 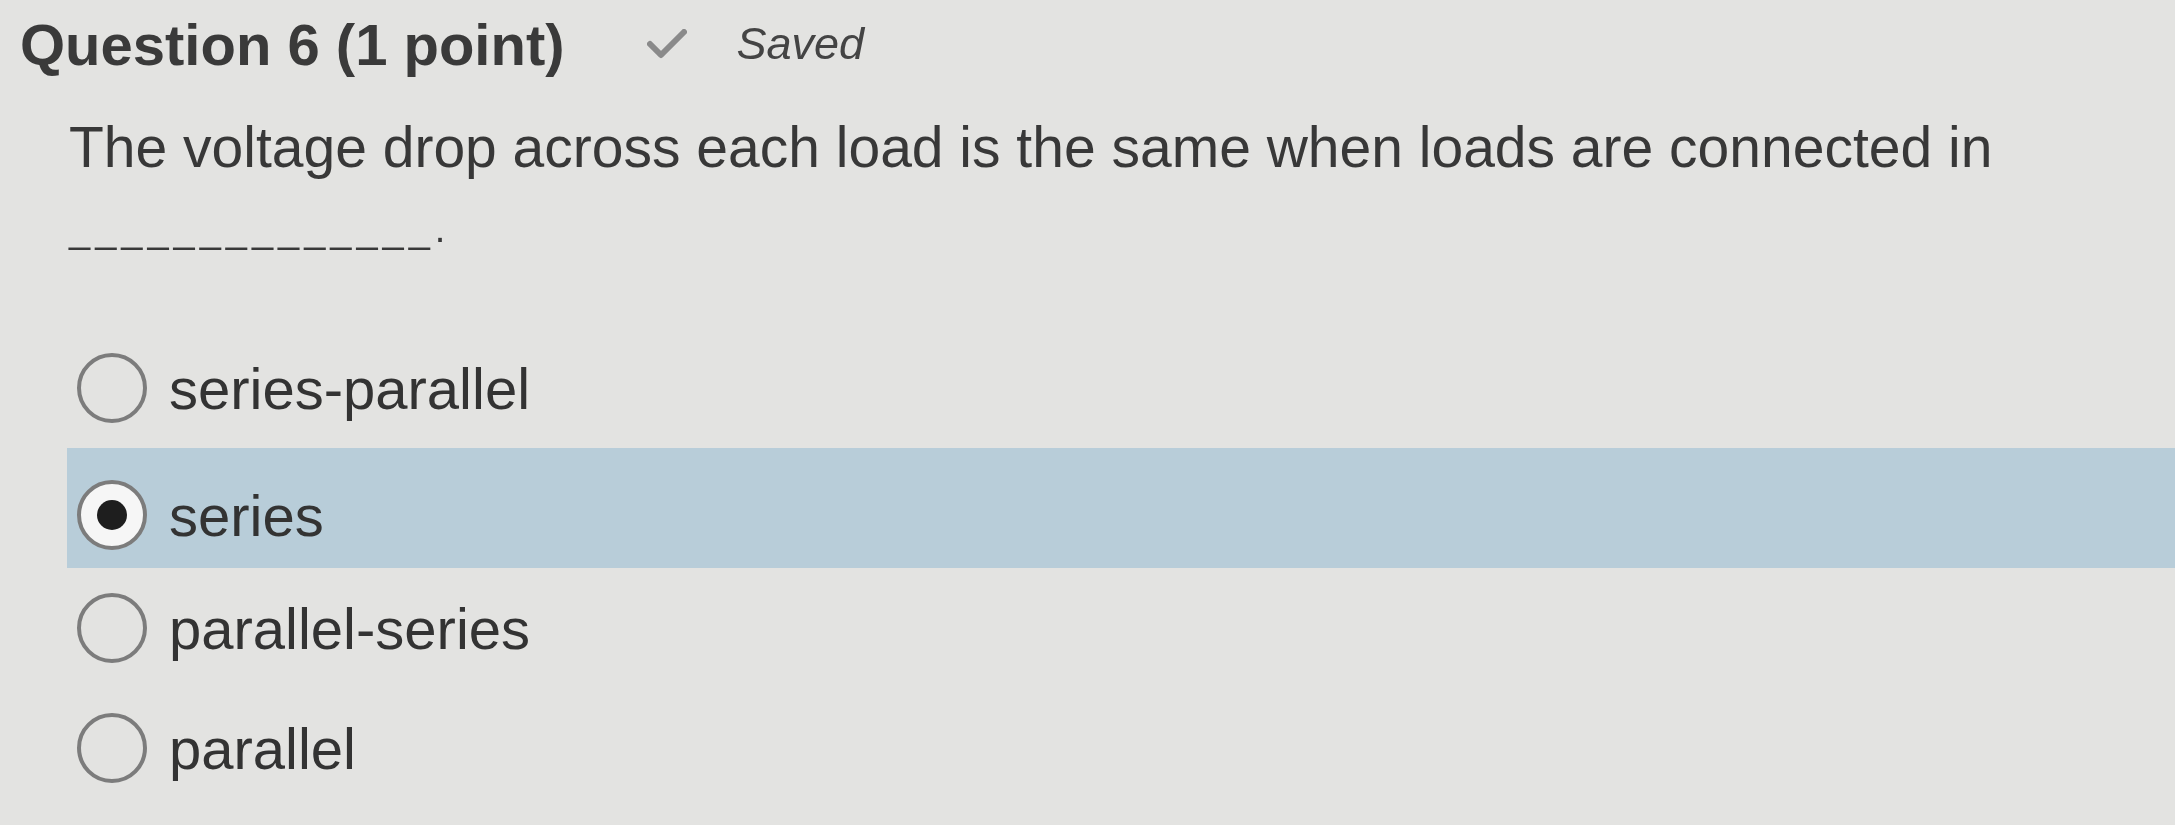 I want to click on answer-option: parallel-series, so click(x=1121, y=628).